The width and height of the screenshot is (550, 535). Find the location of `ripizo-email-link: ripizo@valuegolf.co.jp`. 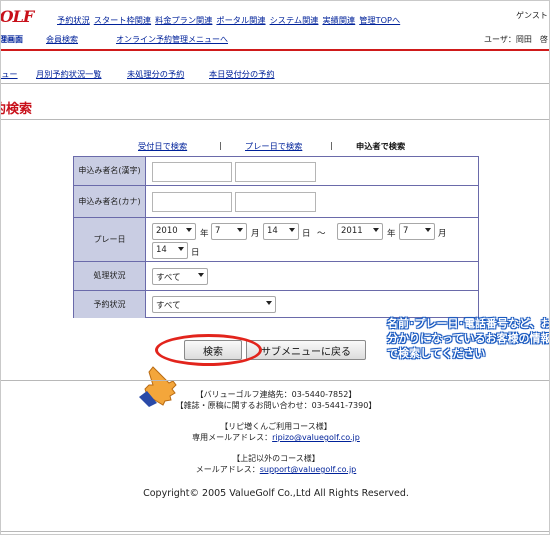

ripizo-email-link: ripizo@valuegolf.co.jp is located at coordinates (316, 437).